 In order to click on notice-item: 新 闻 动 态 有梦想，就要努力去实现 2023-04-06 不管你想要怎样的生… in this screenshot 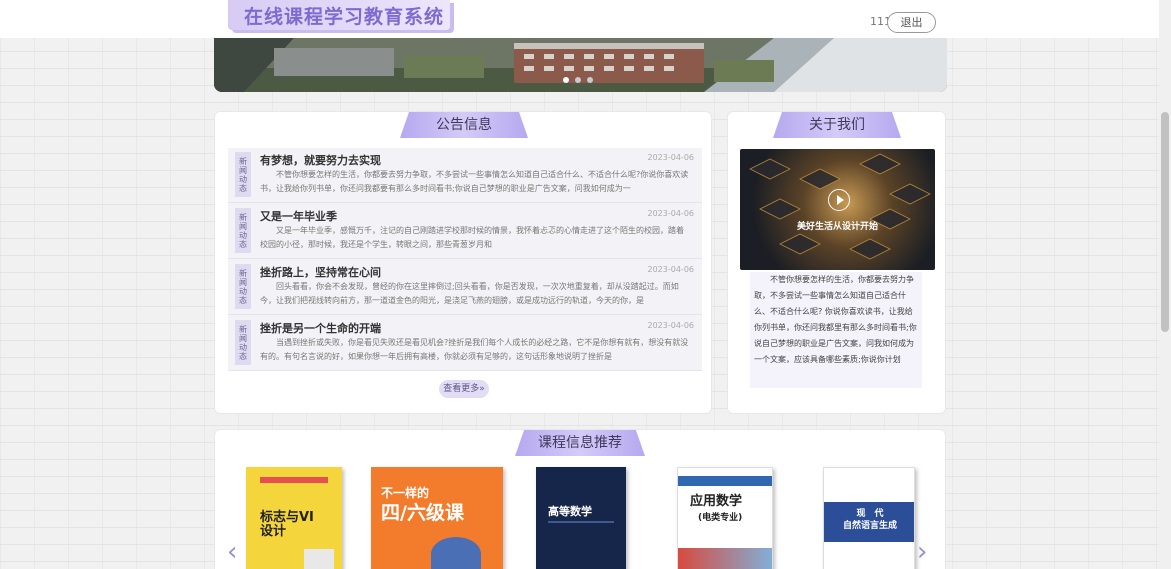, I will do `click(465, 175)`.